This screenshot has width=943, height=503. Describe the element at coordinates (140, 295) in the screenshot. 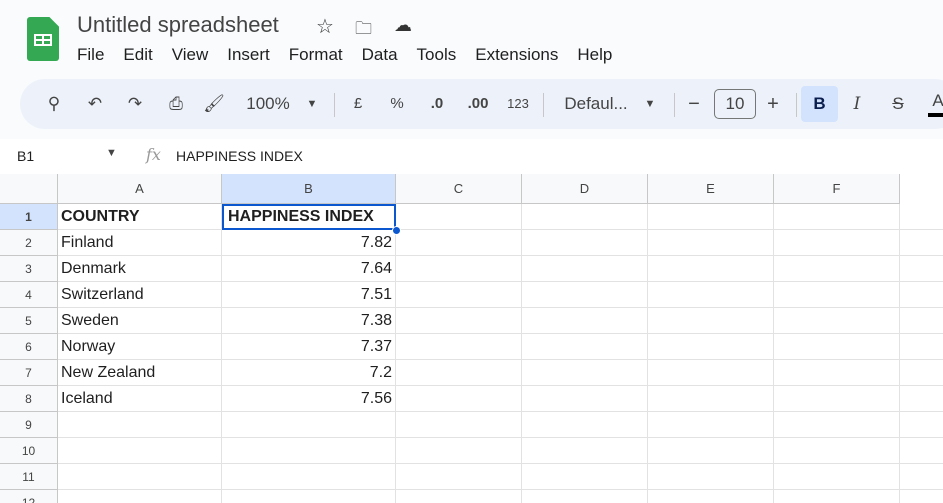

I see `cell: Switzerland` at that location.